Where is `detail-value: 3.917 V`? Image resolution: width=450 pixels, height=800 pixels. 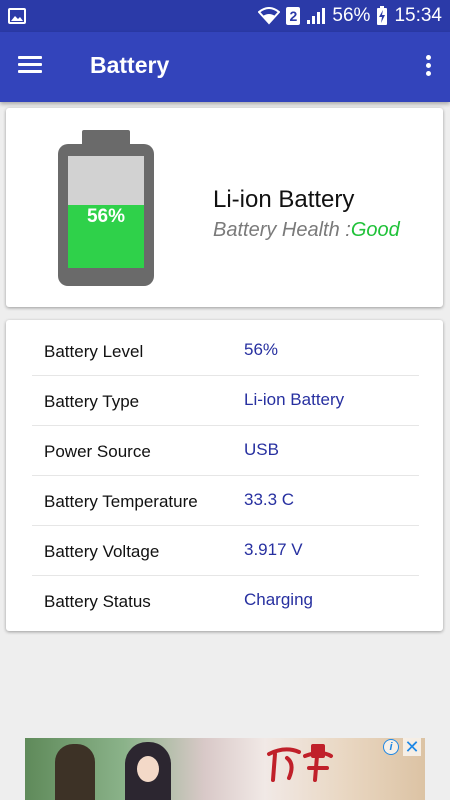 detail-value: 3.917 V is located at coordinates (273, 549).